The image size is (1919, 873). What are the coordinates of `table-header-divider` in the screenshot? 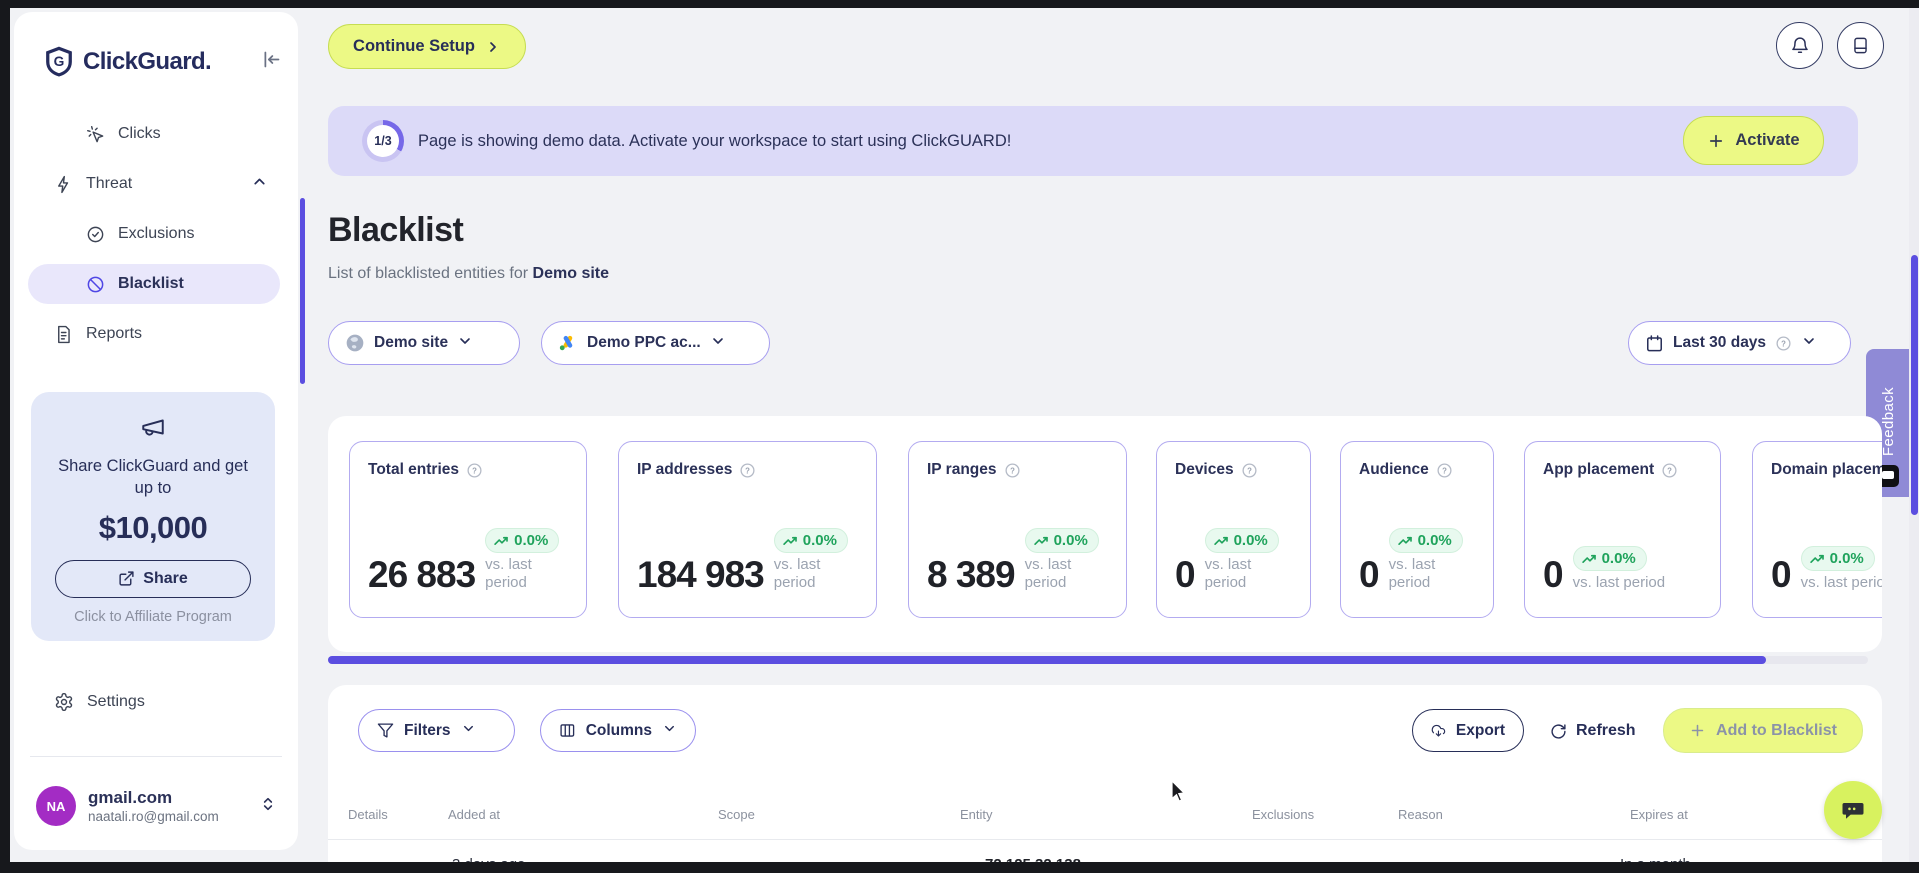 It's located at (1105, 839).